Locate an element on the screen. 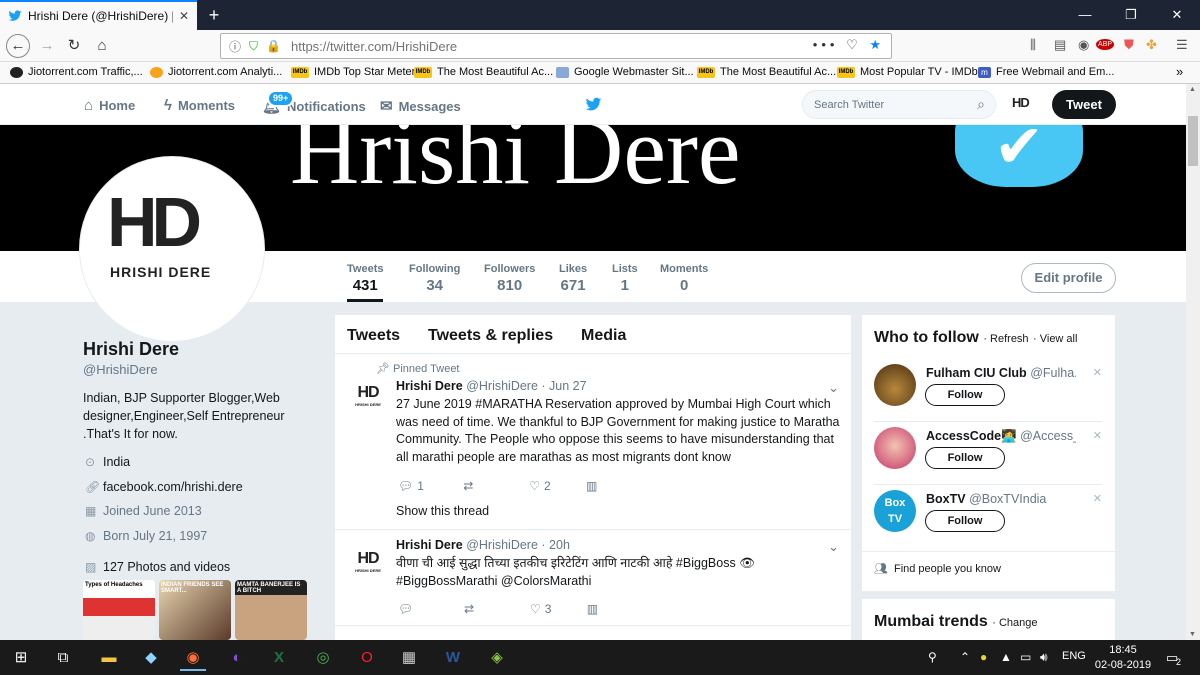 Image resolution: width=1200 pixels, height=675 pixels. adblock-icon: ABP is located at coordinates (1105, 44).